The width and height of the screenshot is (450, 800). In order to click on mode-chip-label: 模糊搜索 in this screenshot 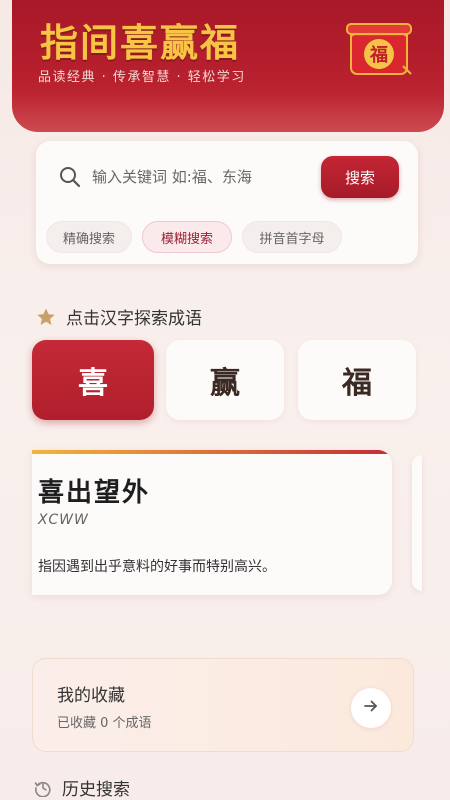, I will do `click(186, 239)`.